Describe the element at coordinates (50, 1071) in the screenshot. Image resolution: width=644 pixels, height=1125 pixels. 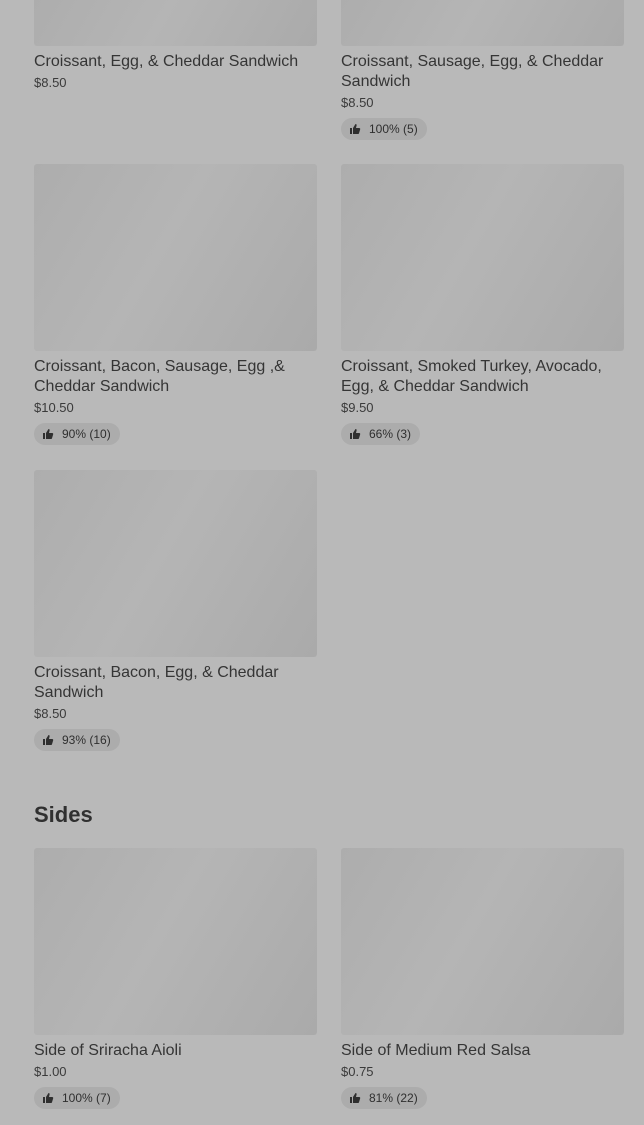
I see `item-price: $1.00` at that location.